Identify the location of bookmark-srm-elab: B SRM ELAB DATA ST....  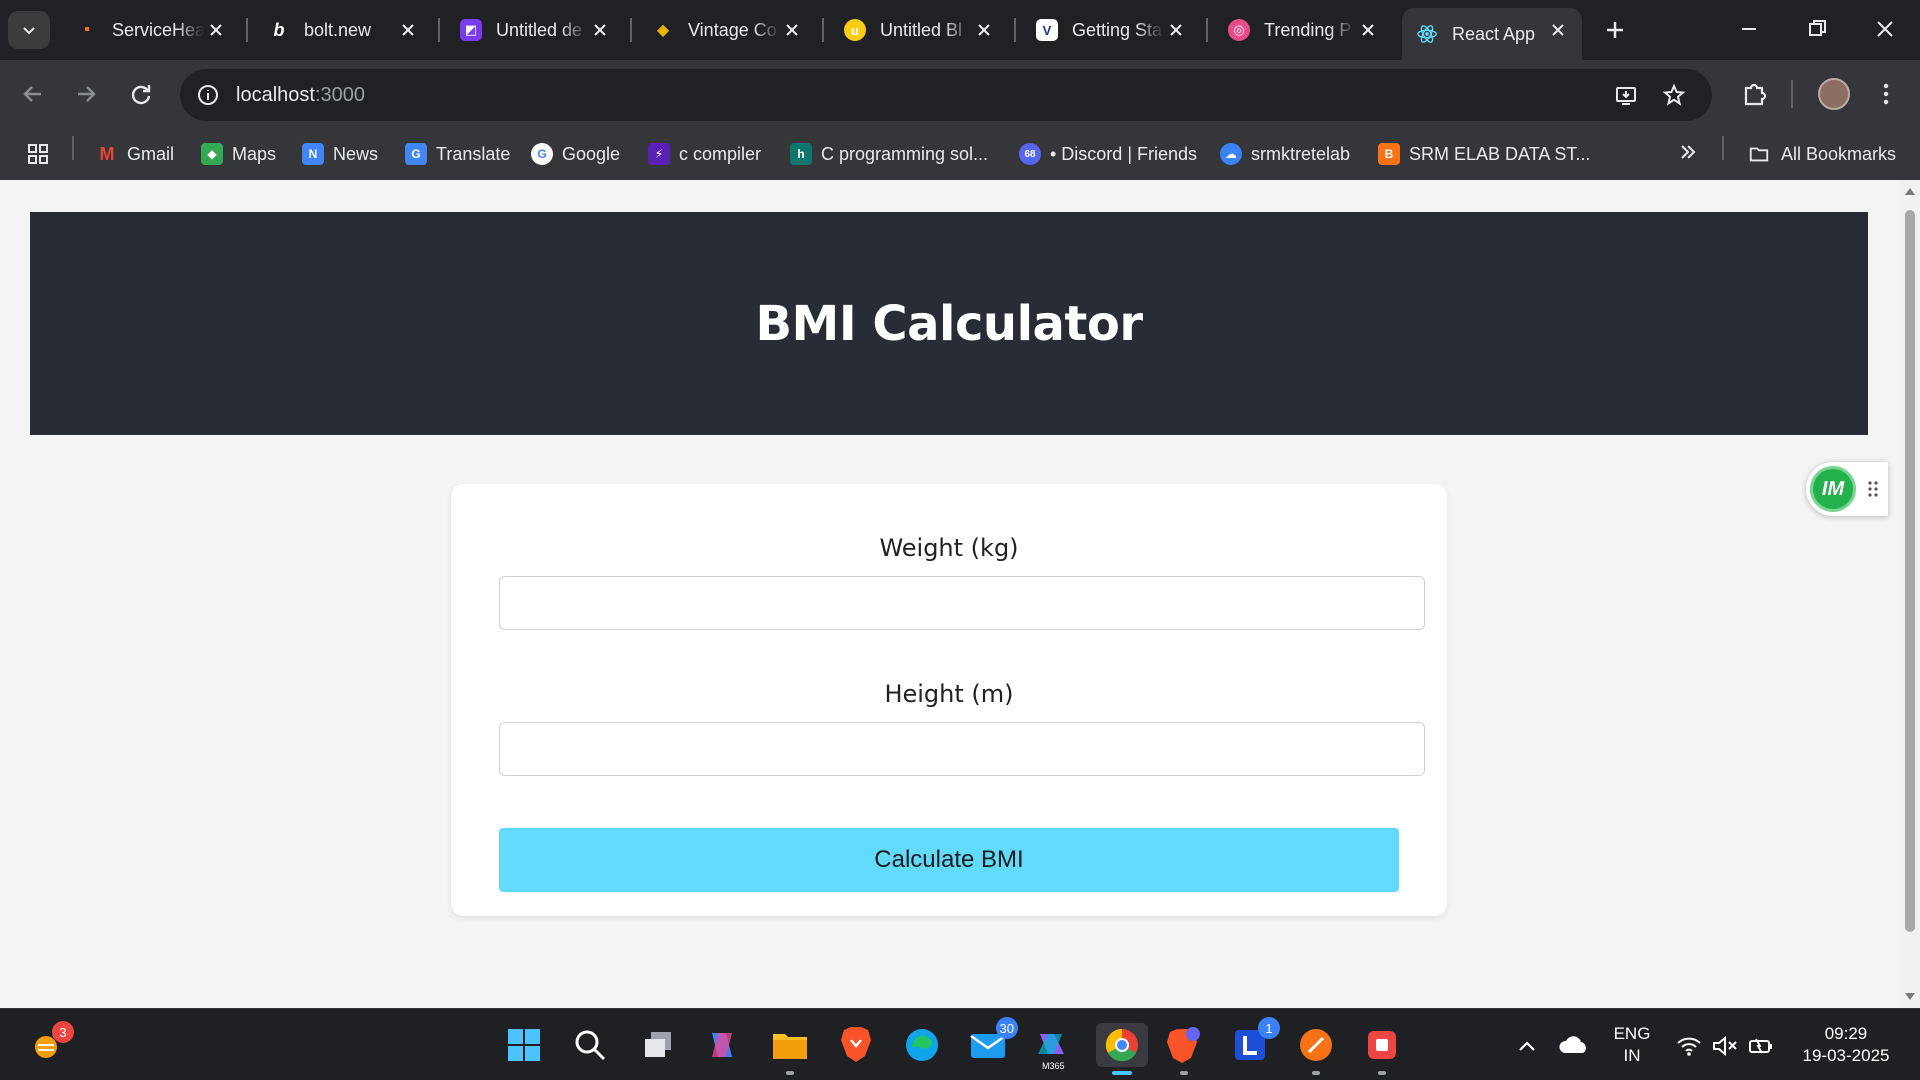
(1484, 154).